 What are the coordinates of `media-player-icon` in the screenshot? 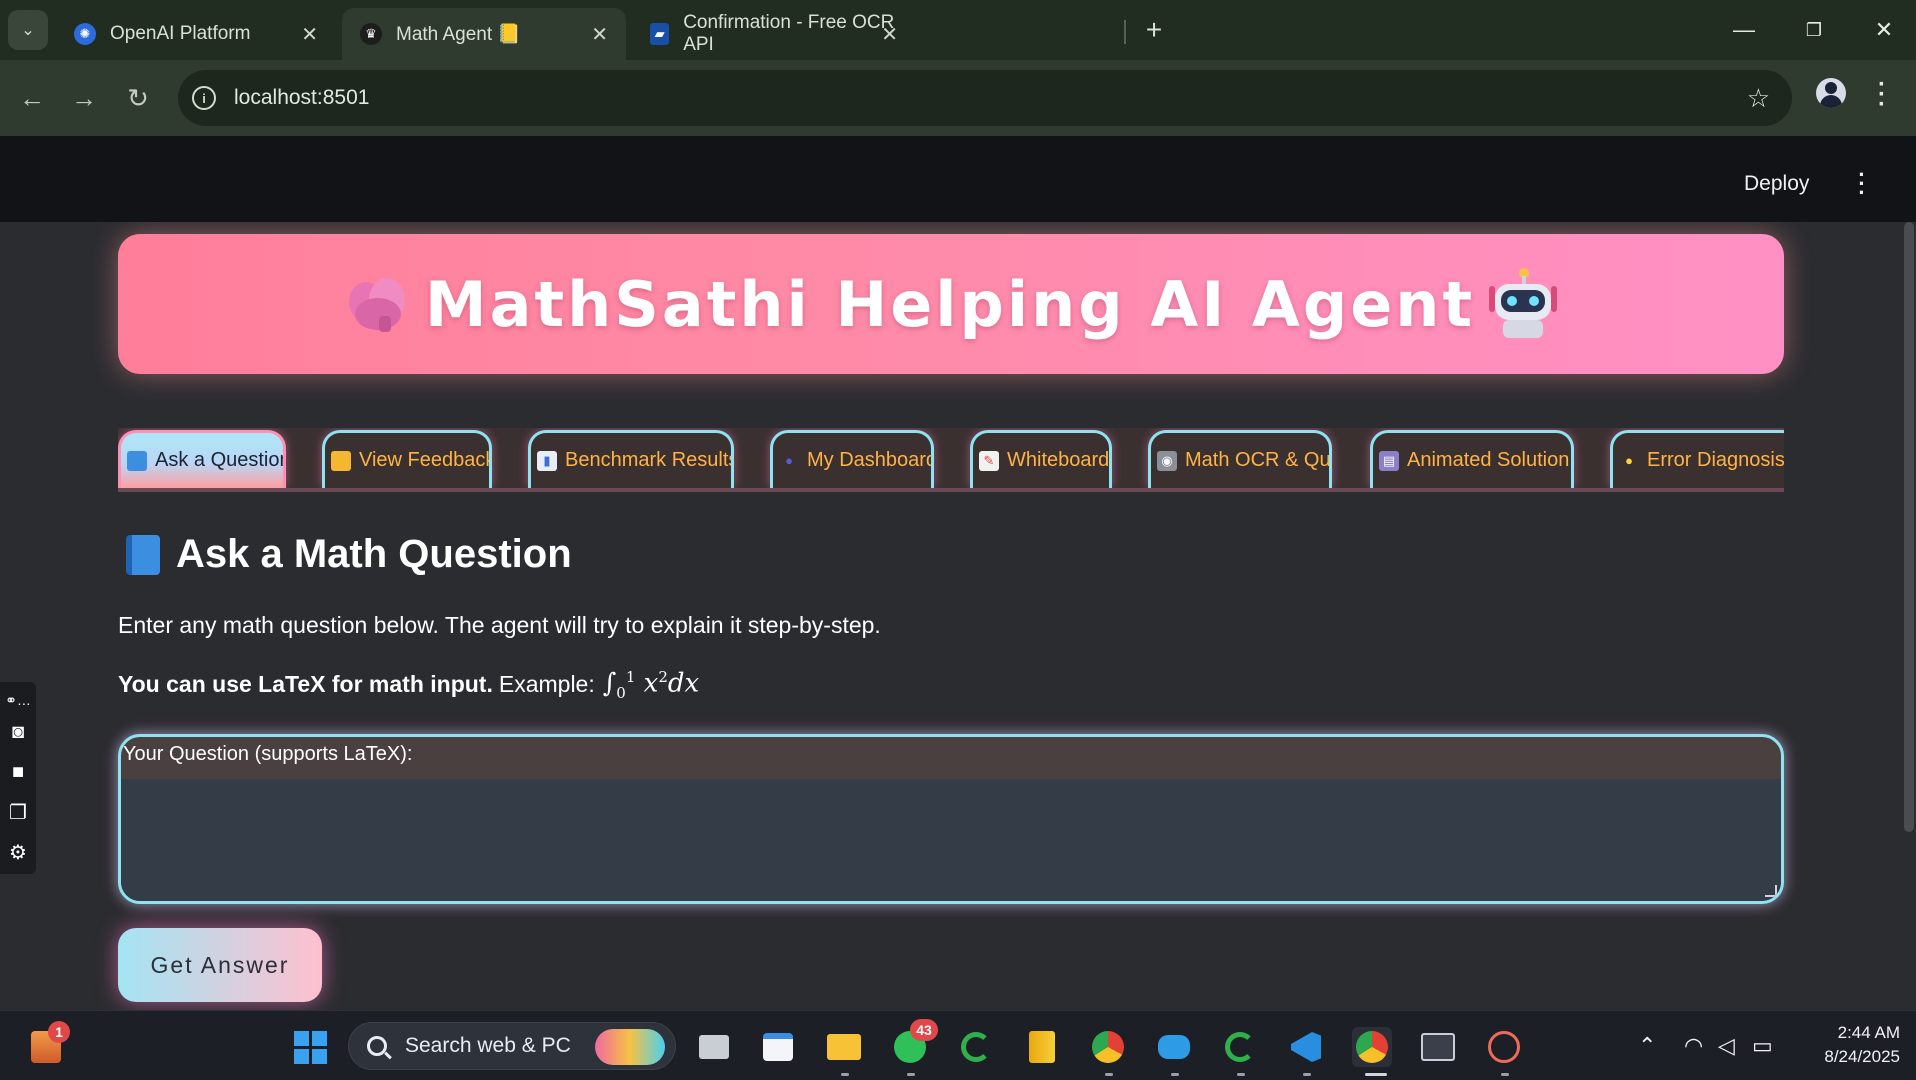 It's located at (1504, 1047).